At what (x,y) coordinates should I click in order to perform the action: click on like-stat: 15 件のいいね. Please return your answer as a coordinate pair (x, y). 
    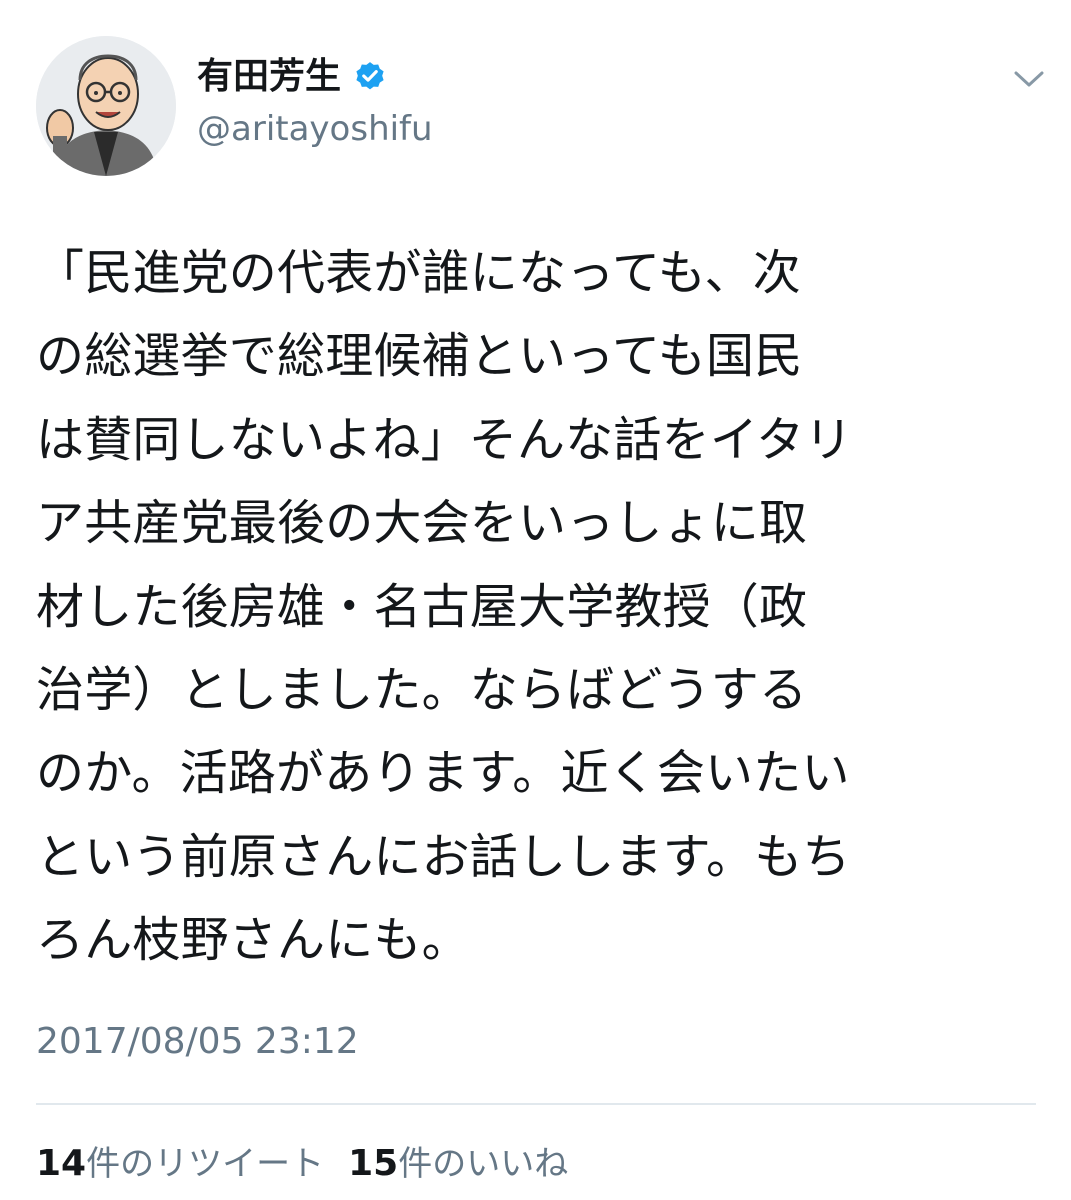
    Looking at the image, I should click on (458, 1160).